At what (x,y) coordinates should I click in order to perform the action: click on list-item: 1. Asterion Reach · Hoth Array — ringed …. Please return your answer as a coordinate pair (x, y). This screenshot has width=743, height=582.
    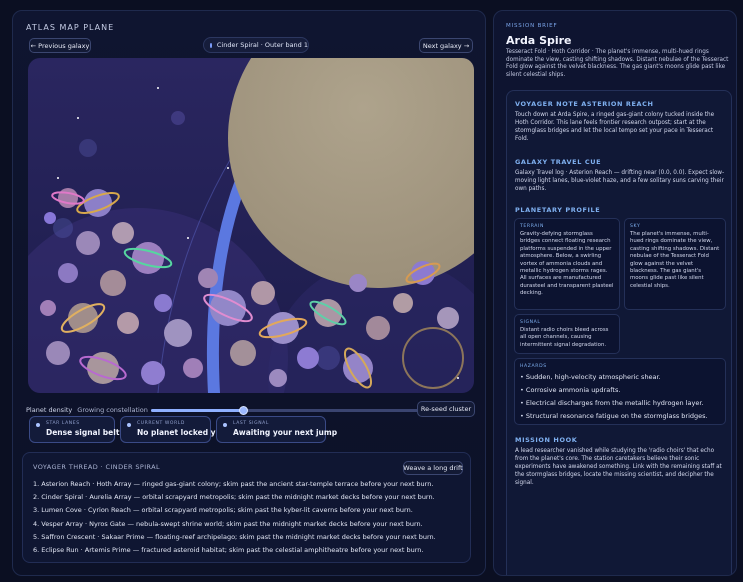
    Looking at the image, I should click on (234, 484).